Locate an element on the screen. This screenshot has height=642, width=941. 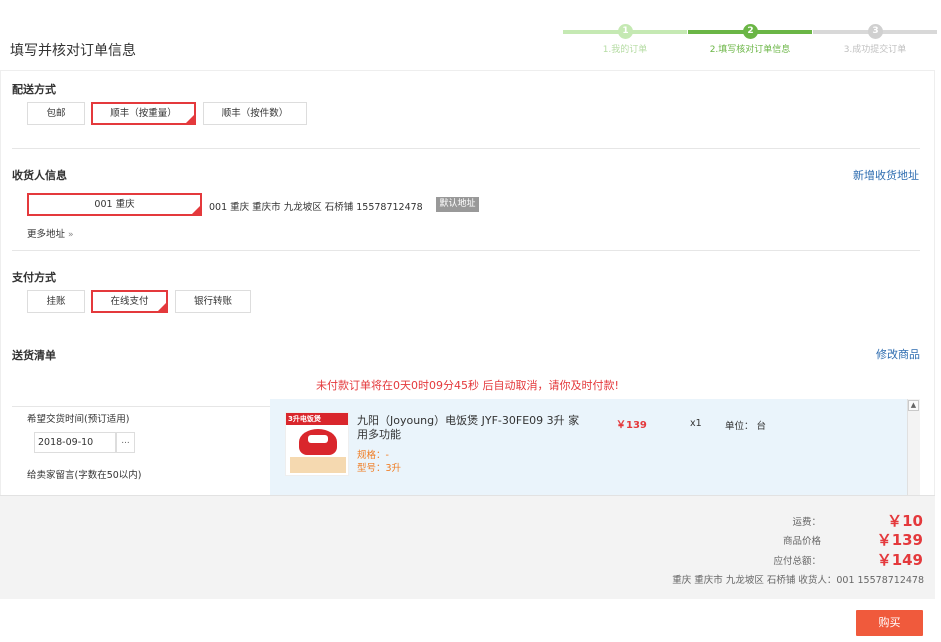
total-value: ￥149 is located at coordinates (899, 560).